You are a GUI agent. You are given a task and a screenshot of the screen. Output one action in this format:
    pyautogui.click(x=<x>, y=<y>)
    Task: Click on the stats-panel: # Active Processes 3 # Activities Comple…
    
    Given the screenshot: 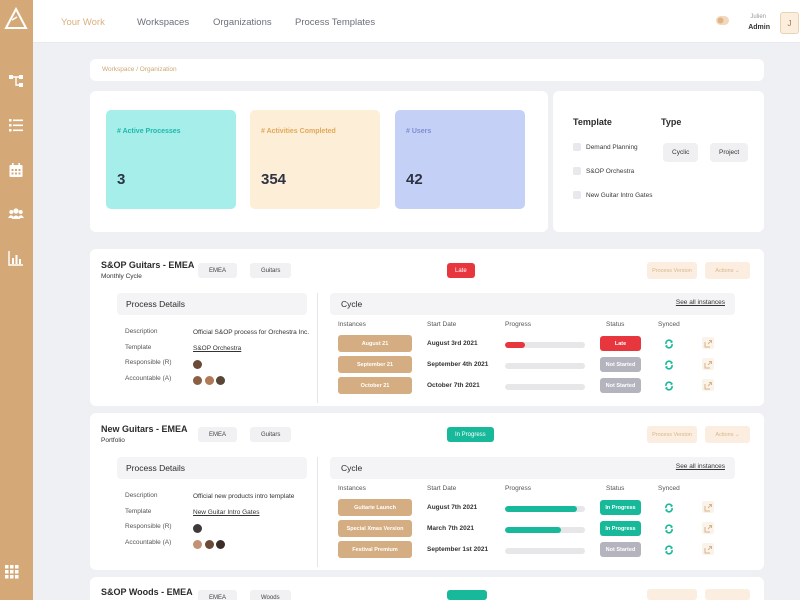 What is the action you would take?
    pyautogui.click(x=319, y=161)
    